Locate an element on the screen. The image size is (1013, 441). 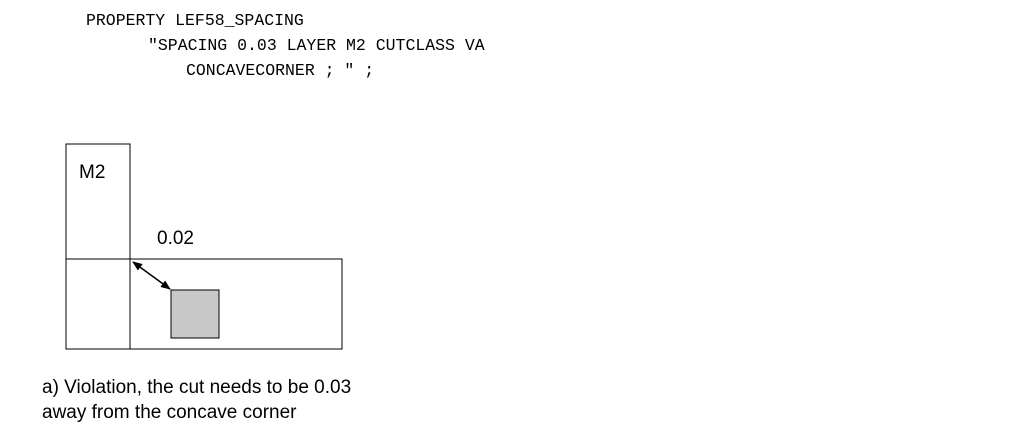
layer-label: M2 is located at coordinates (92, 172).